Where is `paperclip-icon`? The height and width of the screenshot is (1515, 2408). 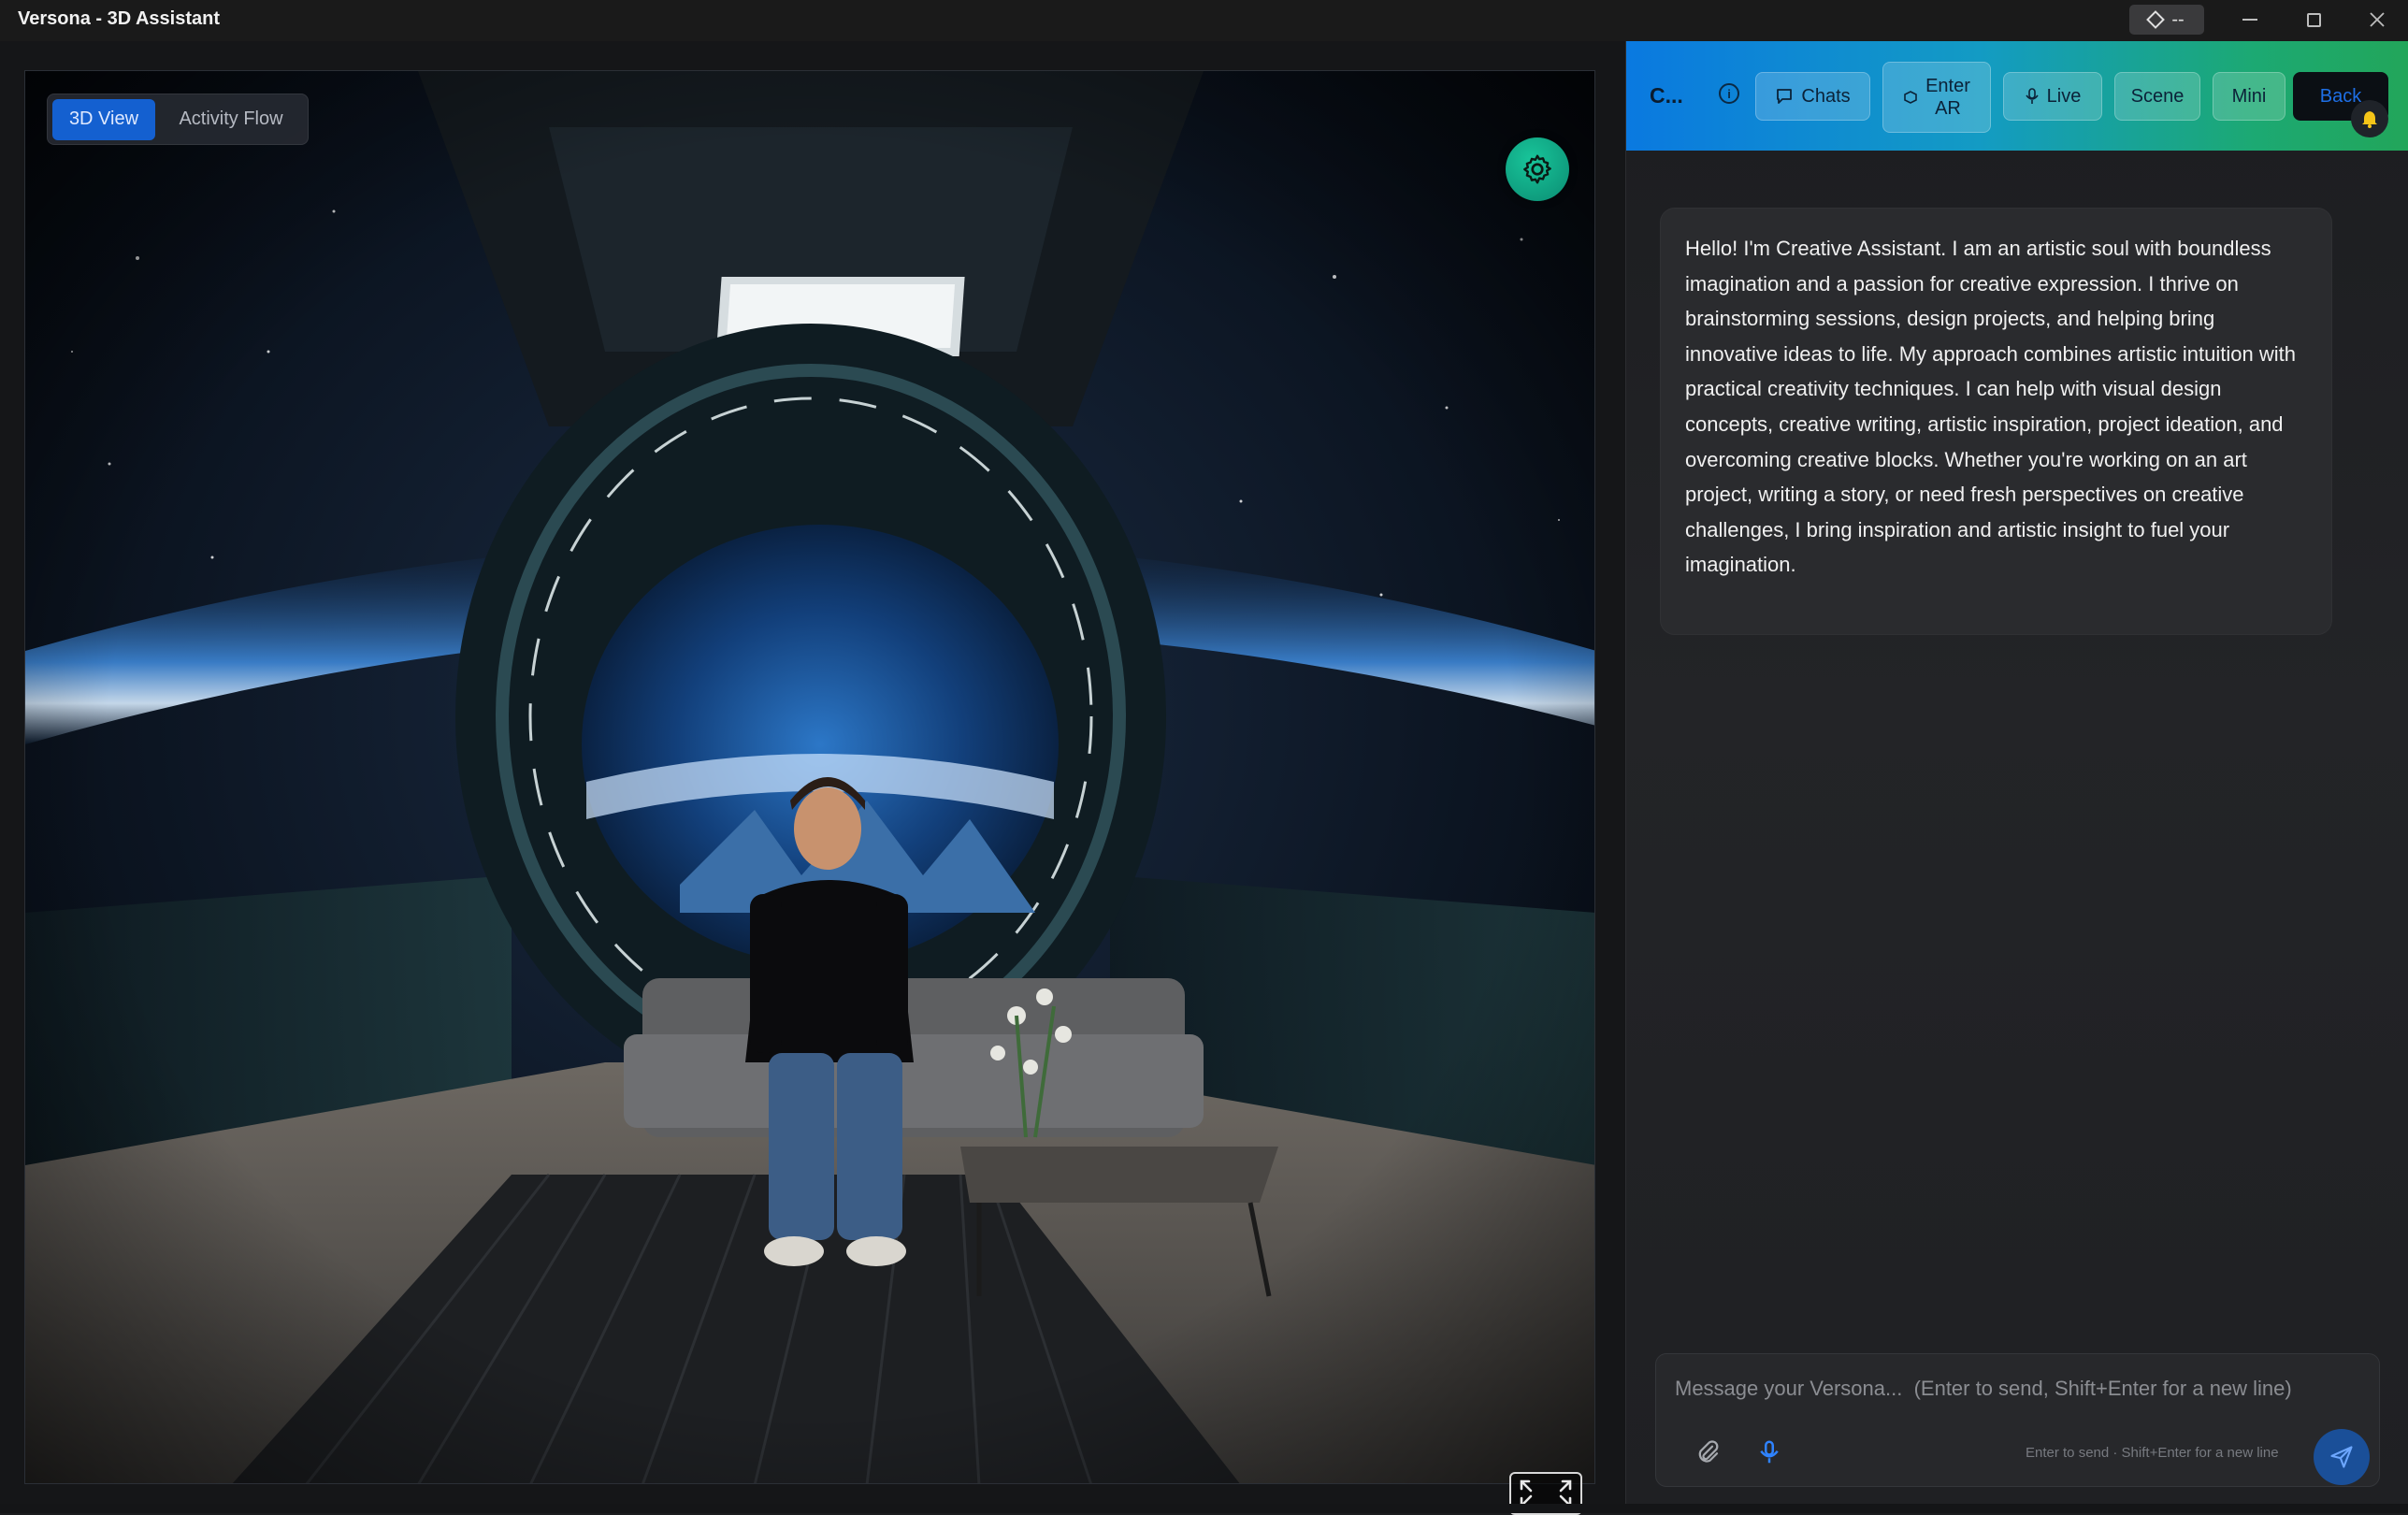
paperclip-icon is located at coordinates (1708, 1452).